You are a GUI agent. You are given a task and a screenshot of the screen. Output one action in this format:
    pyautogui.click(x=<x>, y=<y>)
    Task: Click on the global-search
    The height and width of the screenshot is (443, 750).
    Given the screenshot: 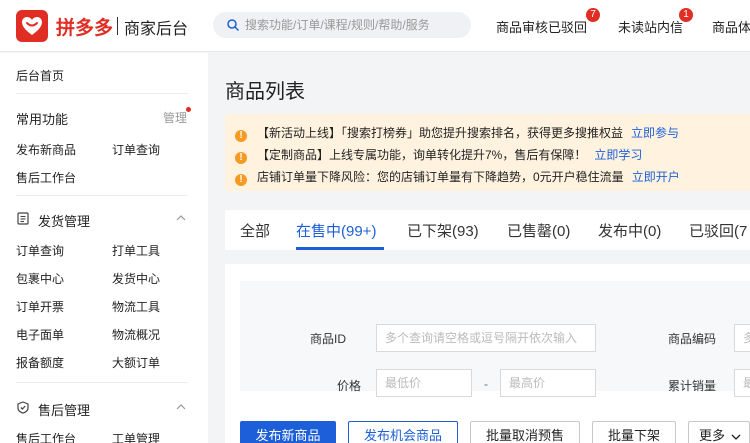 What is the action you would take?
    pyautogui.click(x=342, y=25)
    